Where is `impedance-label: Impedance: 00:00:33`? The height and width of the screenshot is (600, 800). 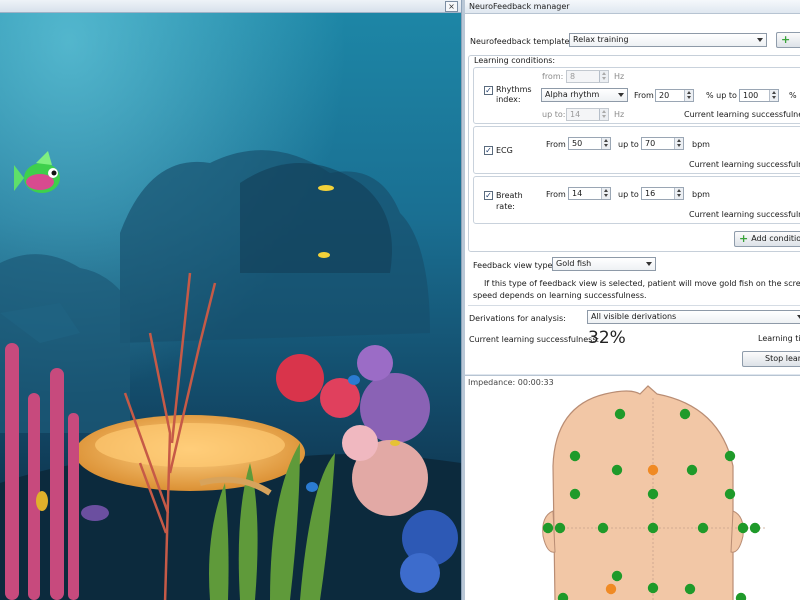
impedance-label: Impedance: 00:00:33 is located at coordinates (511, 382).